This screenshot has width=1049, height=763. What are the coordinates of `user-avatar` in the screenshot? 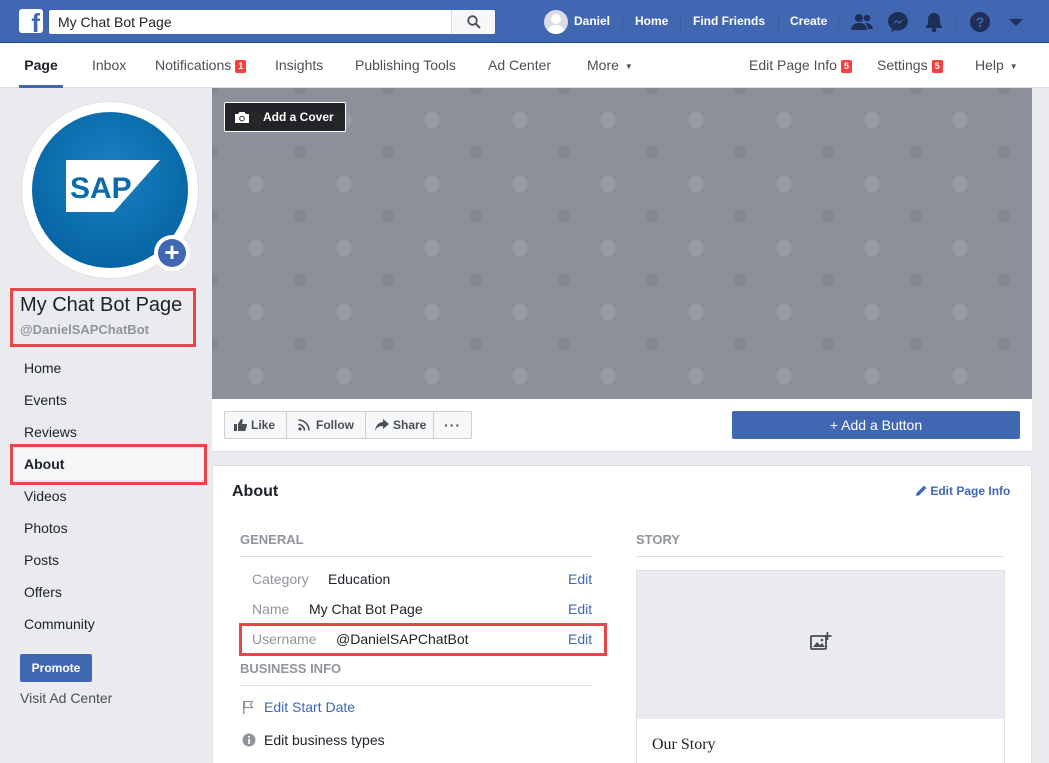 It's located at (556, 22).